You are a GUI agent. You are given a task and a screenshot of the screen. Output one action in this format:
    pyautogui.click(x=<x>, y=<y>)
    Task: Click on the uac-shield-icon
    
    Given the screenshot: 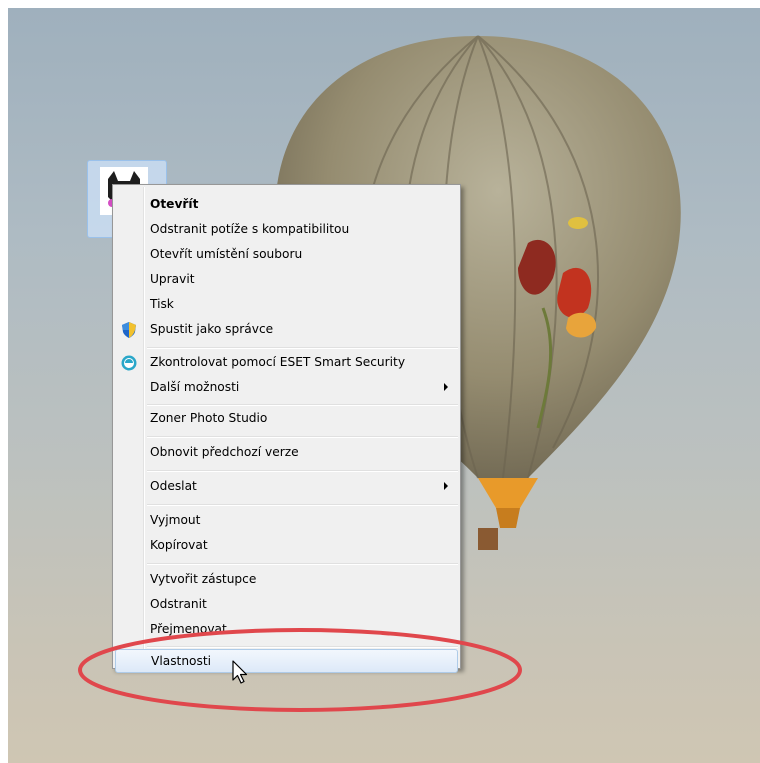 What is the action you would take?
    pyautogui.click(x=129, y=330)
    